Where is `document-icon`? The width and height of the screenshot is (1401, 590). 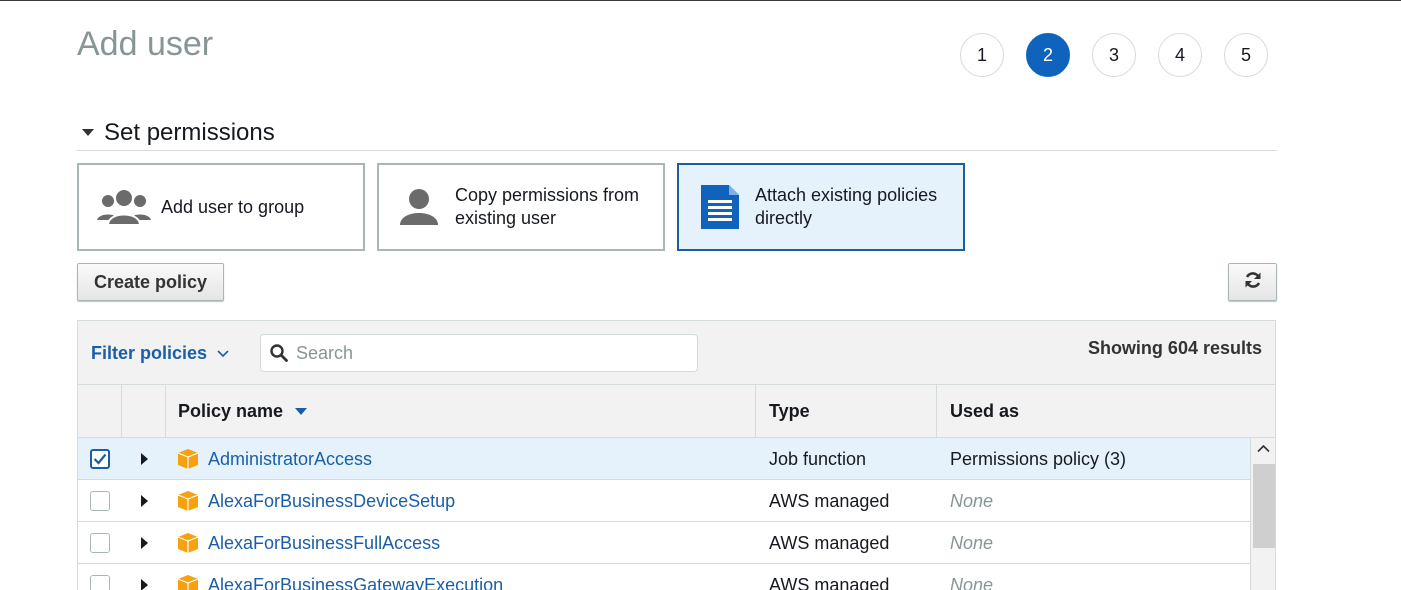
document-icon is located at coordinates (720, 207).